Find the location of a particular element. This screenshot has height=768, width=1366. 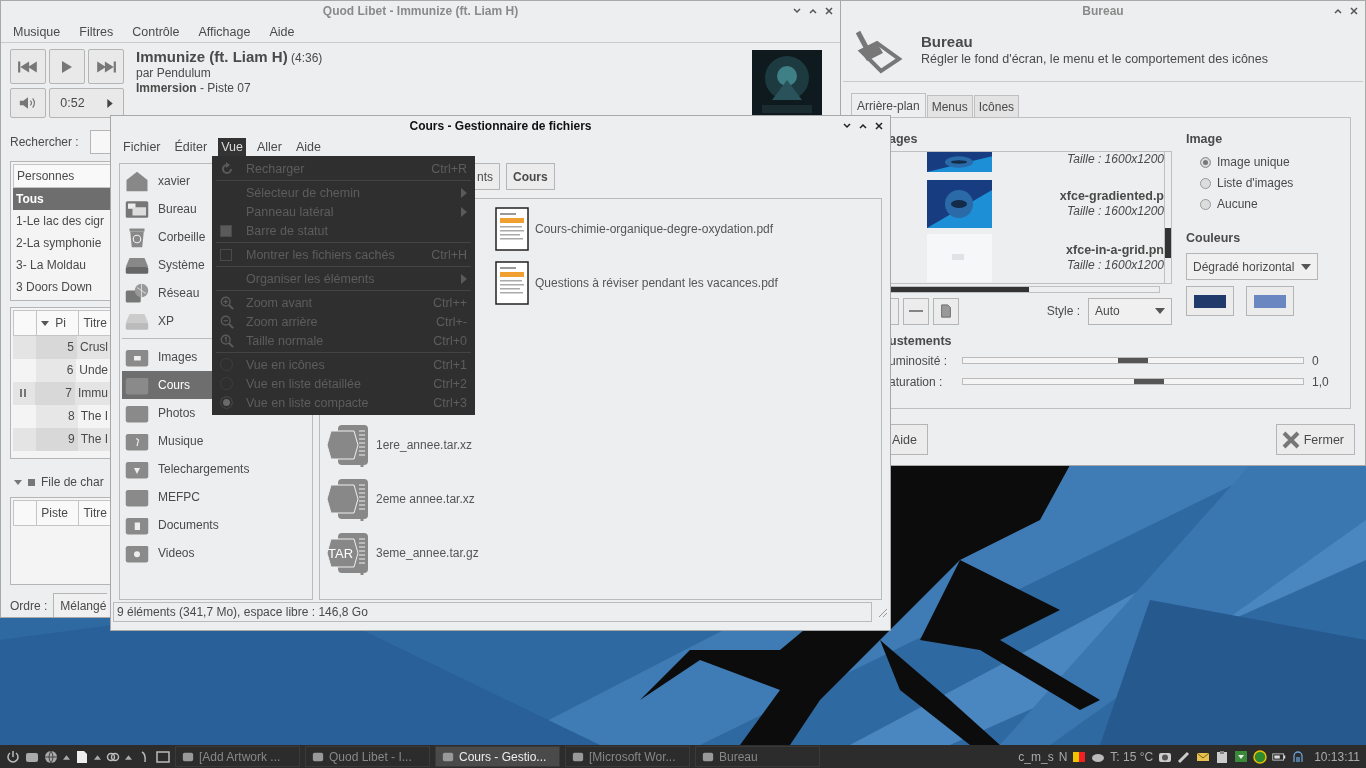

clock: 10:13:11 is located at coordinates (1337, 756).